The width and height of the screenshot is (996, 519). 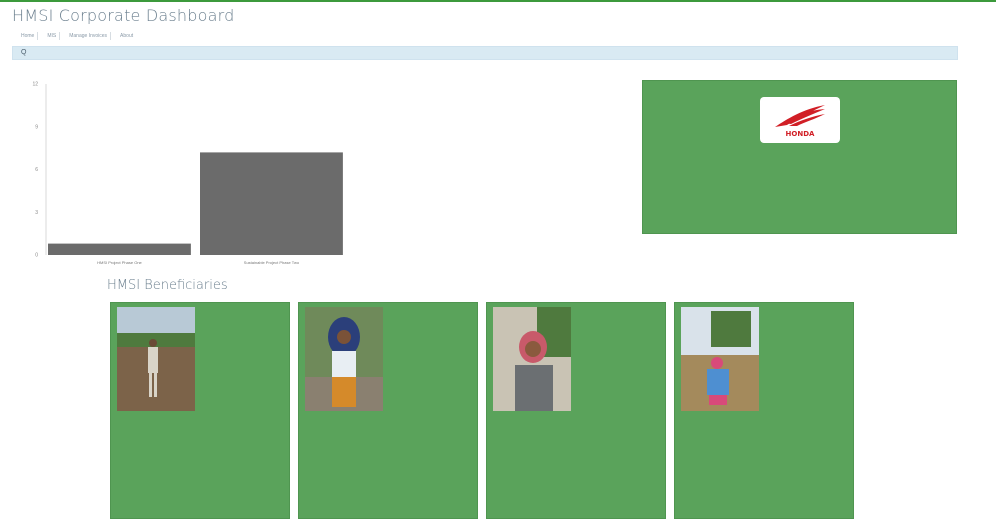 I want to click on menu-item-about: About, so click(x=126, y=36).